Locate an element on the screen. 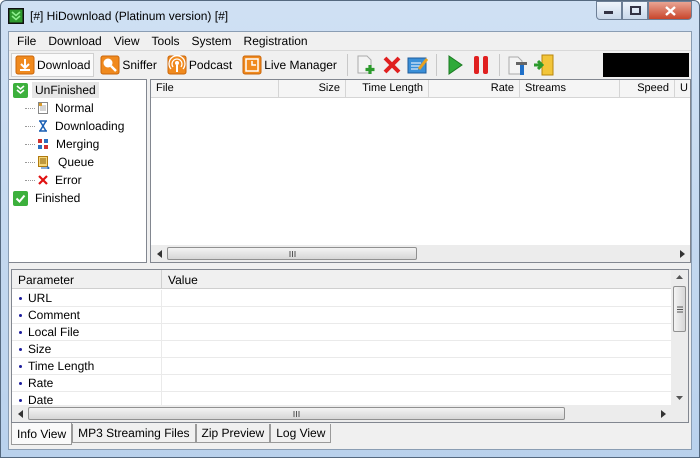  column-header: Parameter is located at coordinates (87, 279).